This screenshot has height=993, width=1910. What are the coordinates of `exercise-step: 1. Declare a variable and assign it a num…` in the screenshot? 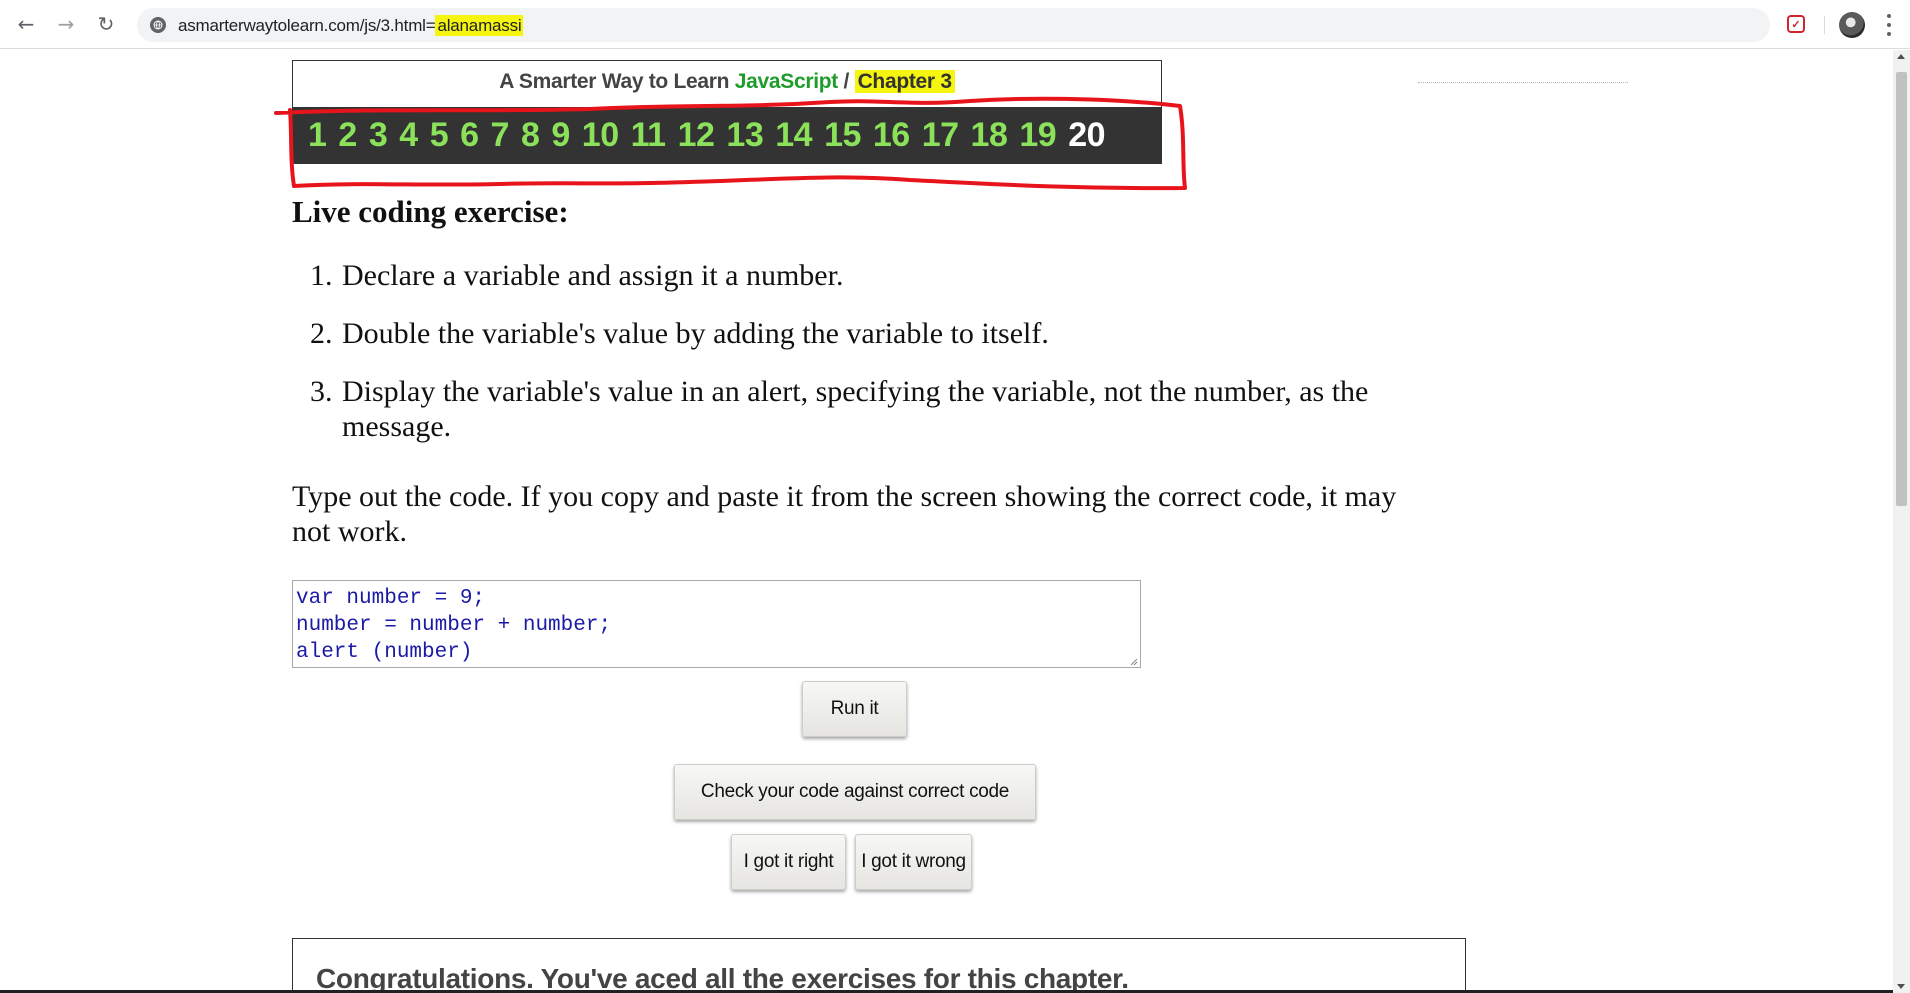 It's located at (860, 275).